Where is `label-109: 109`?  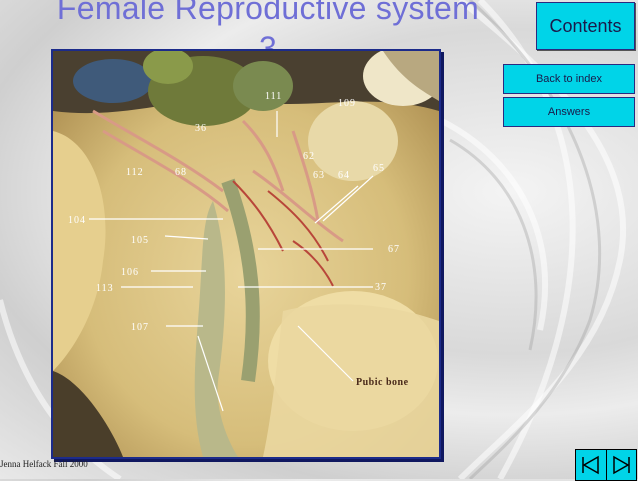 label-109: 109 is located at coordinates (347, 103).